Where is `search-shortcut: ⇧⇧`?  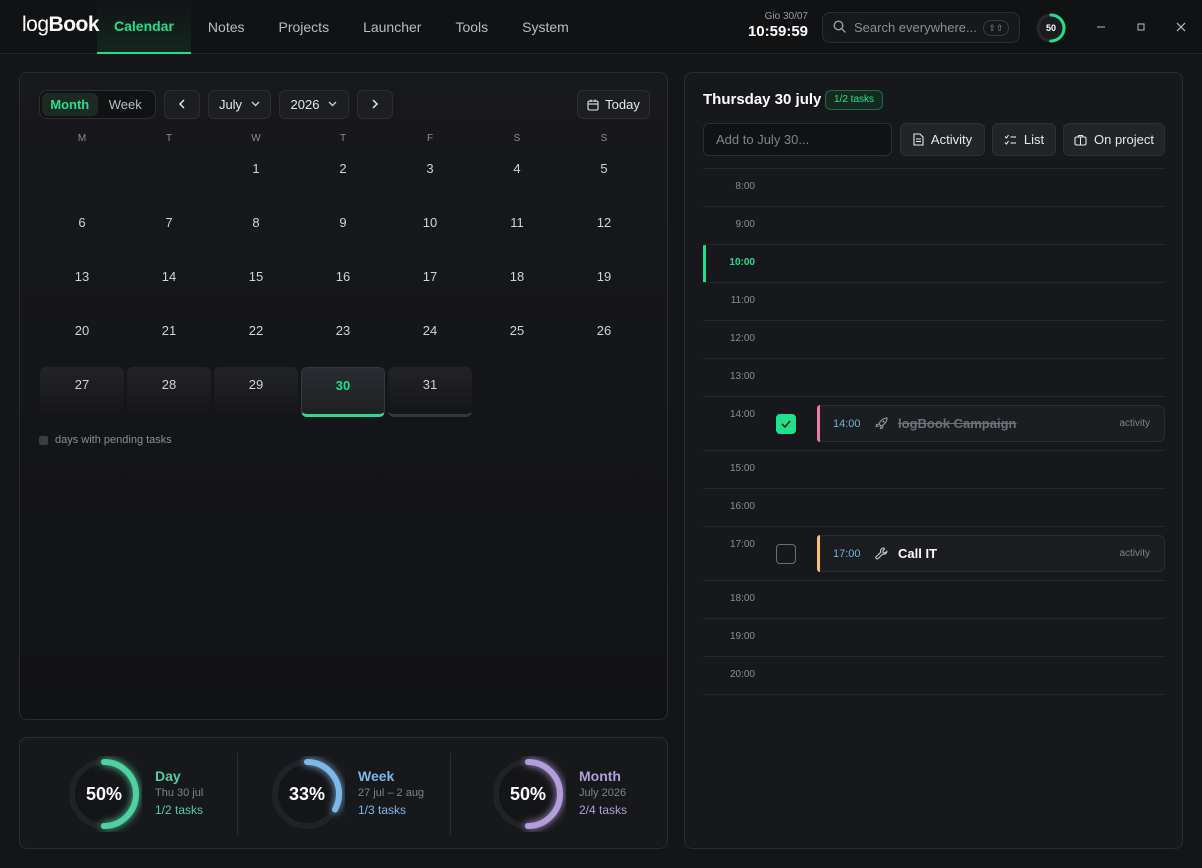 search-shortcut: ⇧⇧ is located at coordinates (996, 28).